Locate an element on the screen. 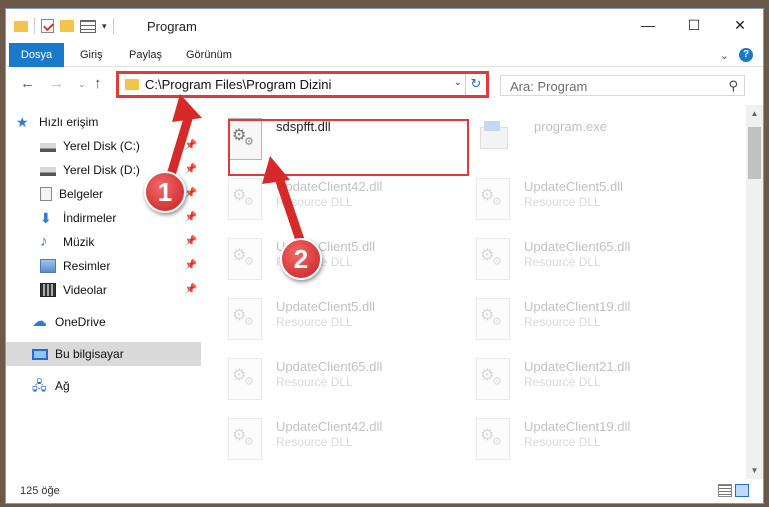 The height and width of the screenshot is (507, 769). window-controls: — ☐ ✕ is located at coordinates (694, 25).